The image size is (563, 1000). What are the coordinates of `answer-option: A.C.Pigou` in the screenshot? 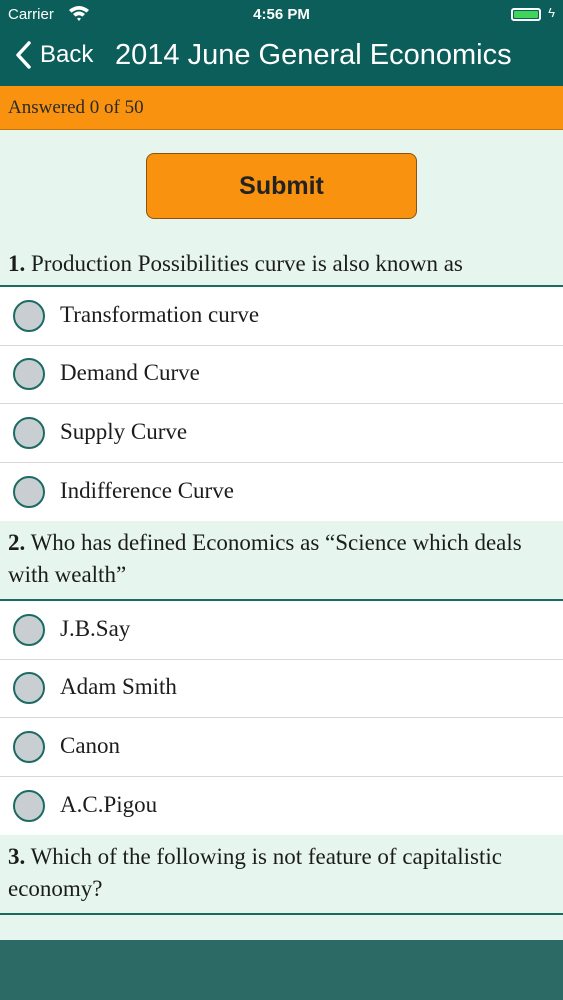 It's located at (281, 805).